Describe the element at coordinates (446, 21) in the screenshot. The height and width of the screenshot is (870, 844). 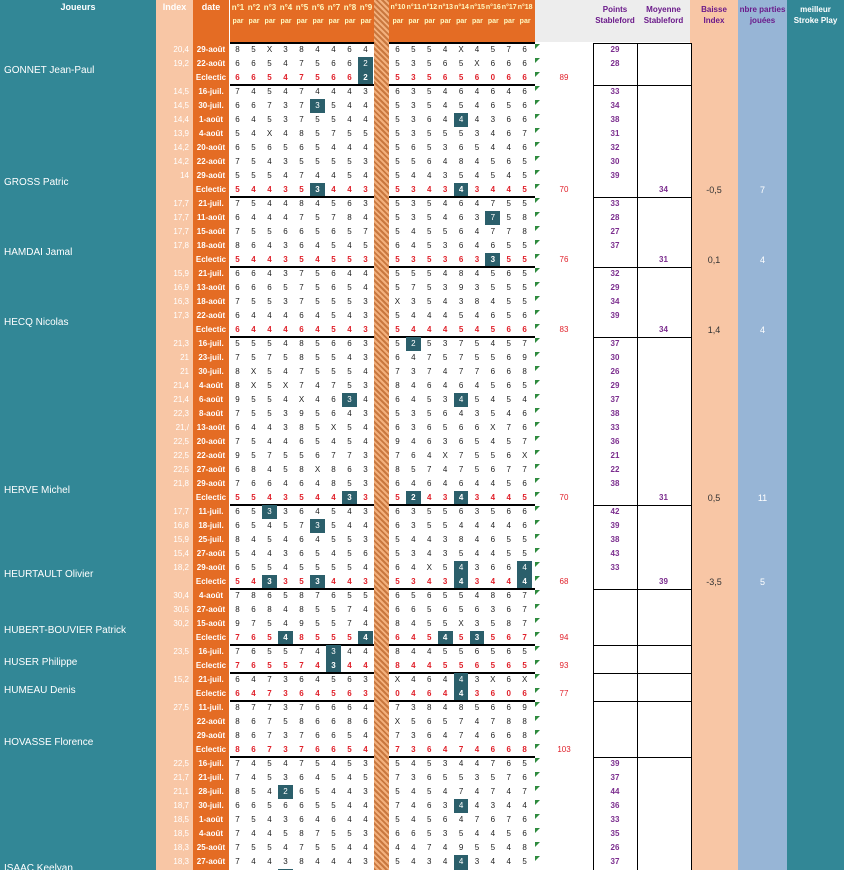
I see `par-header-13: par` at that location.